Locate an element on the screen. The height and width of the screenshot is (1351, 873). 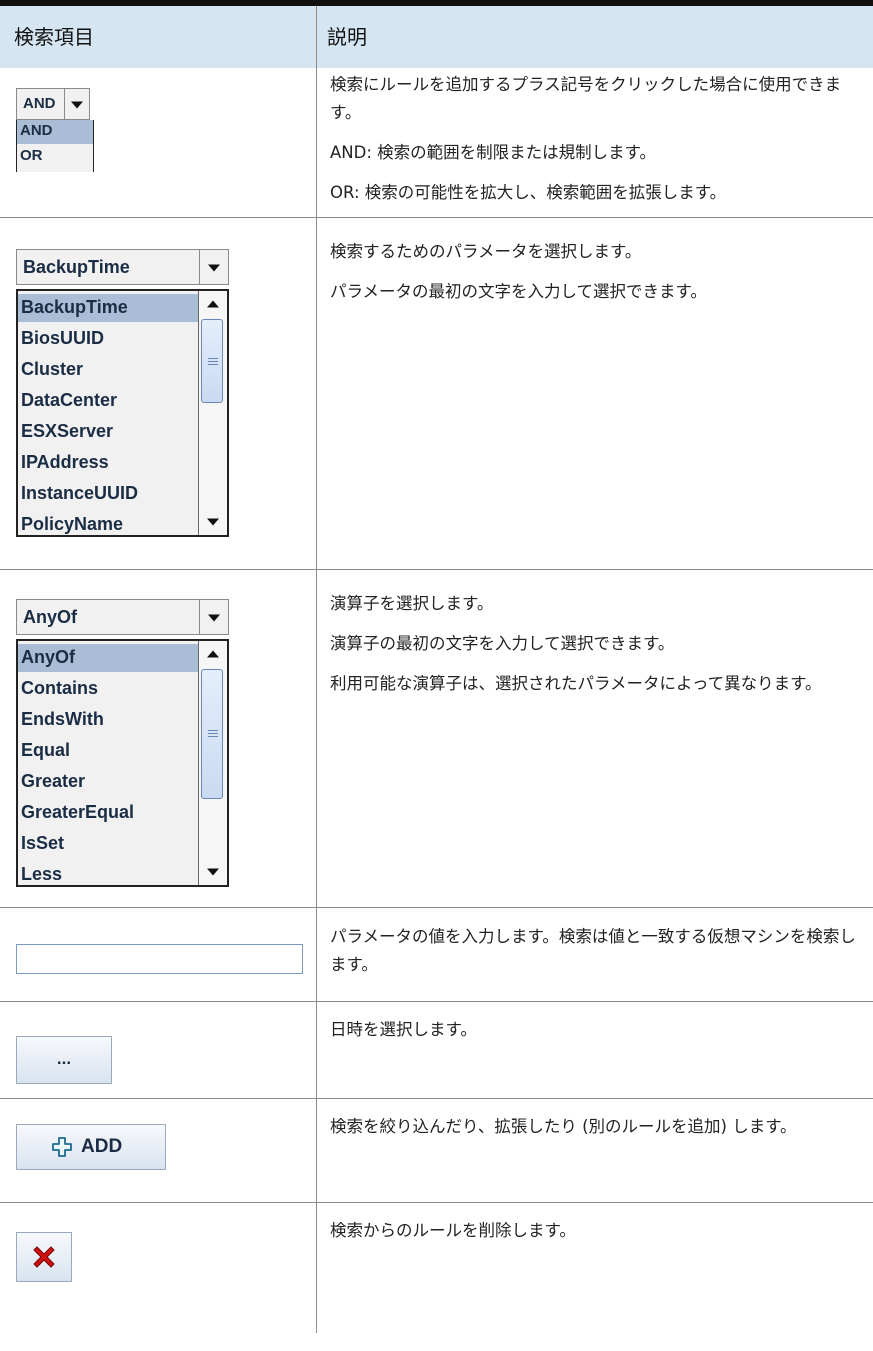
description-text: パラメータの最初の文字を入力して選択できます。 is located at coordinates (518, 291).